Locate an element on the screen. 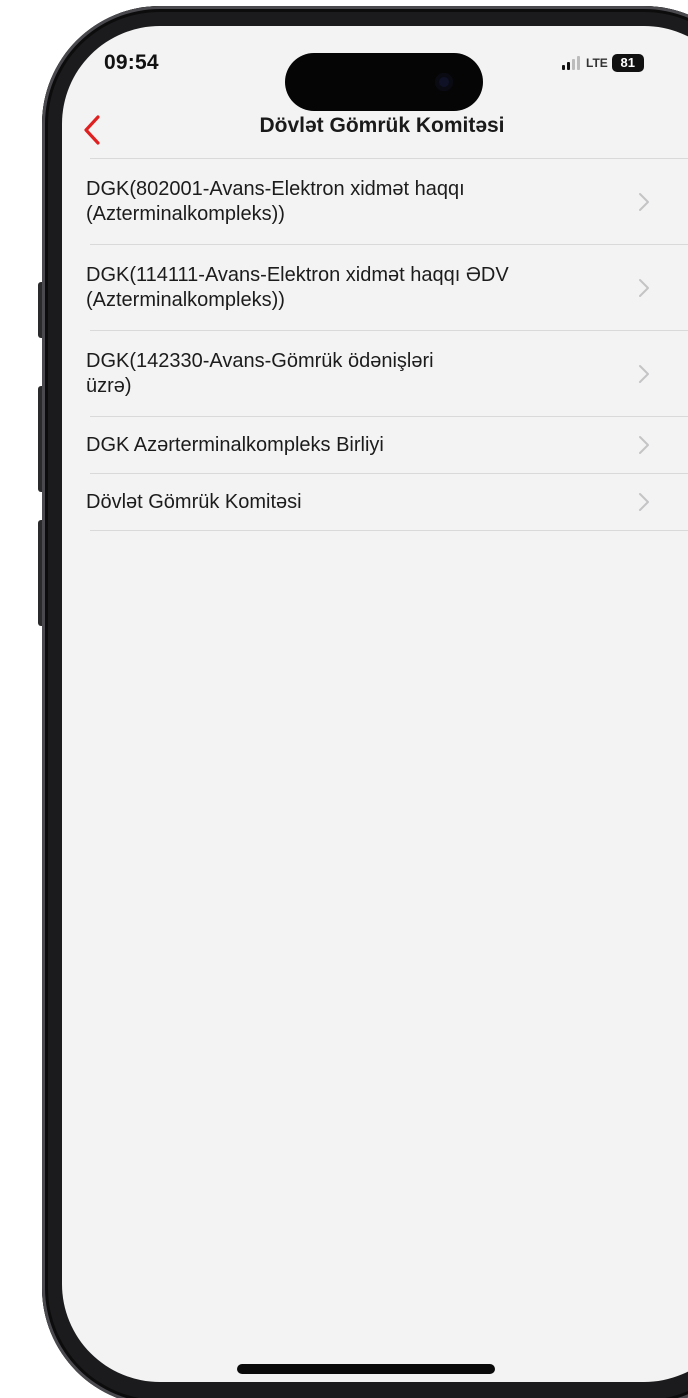 The width and height of the screenshot is (688, 1398). list-item-label: DGK Azərterminalkompleks Birliyi is located at coordinates (235, 444).